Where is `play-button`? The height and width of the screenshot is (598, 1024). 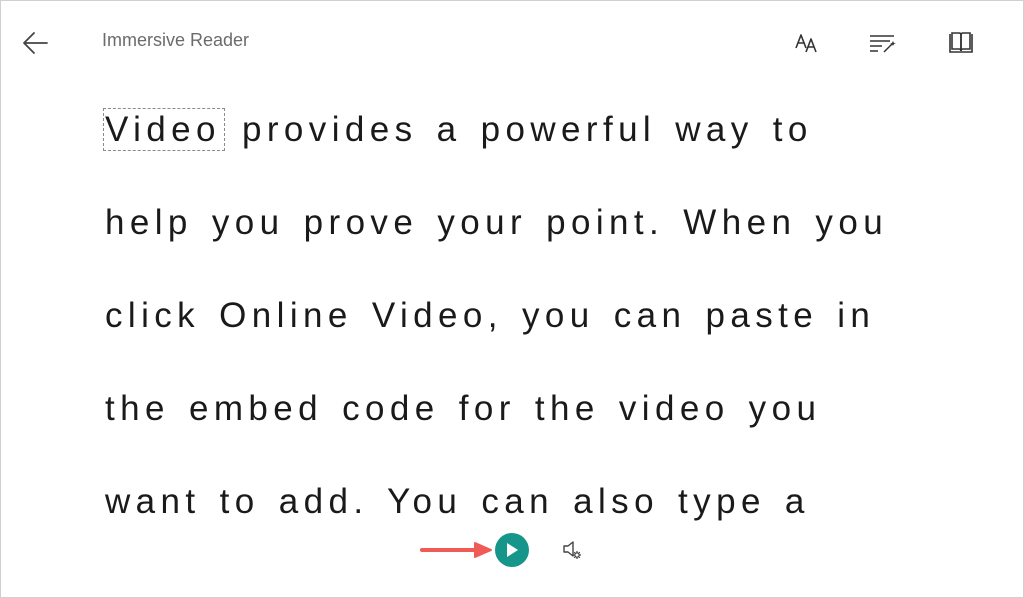
play-button is located at coordinates (512, 550).